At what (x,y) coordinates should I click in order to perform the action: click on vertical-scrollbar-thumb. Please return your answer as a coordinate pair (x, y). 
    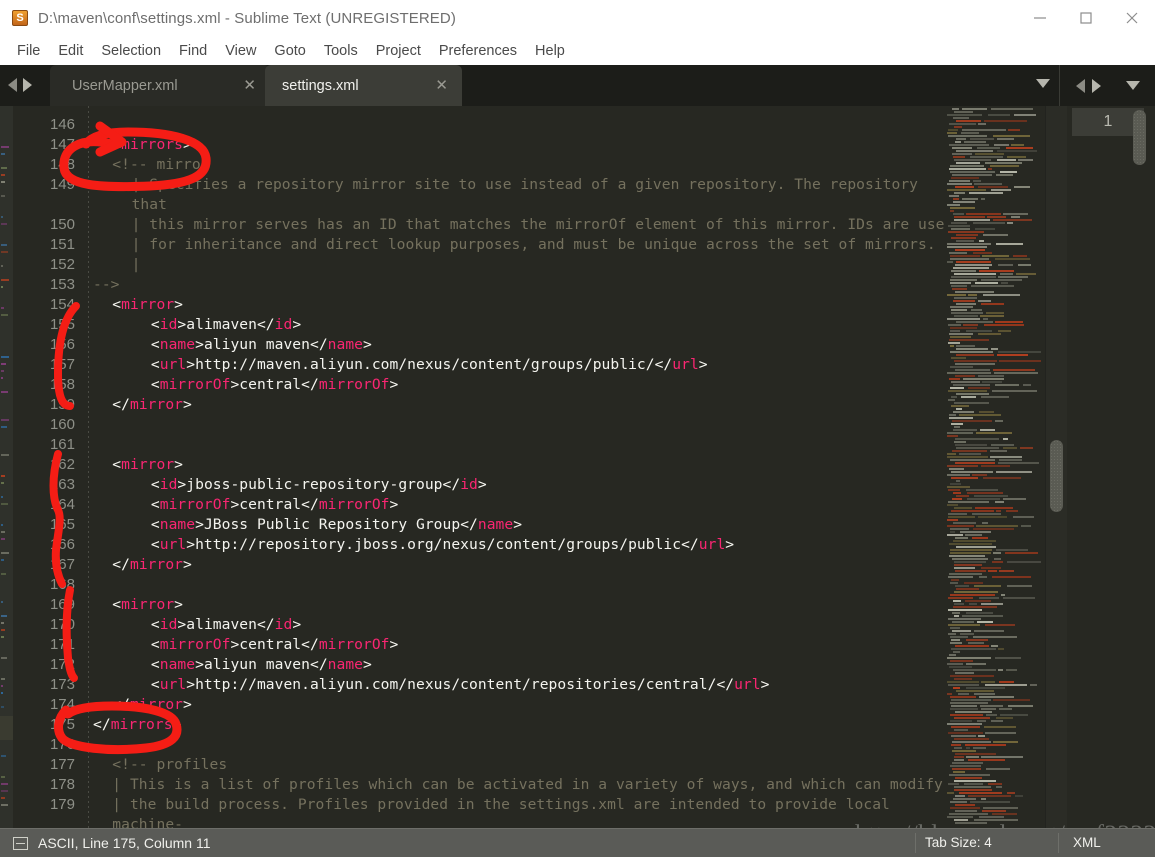
    Looking at the image, I should click on (1056, 476).